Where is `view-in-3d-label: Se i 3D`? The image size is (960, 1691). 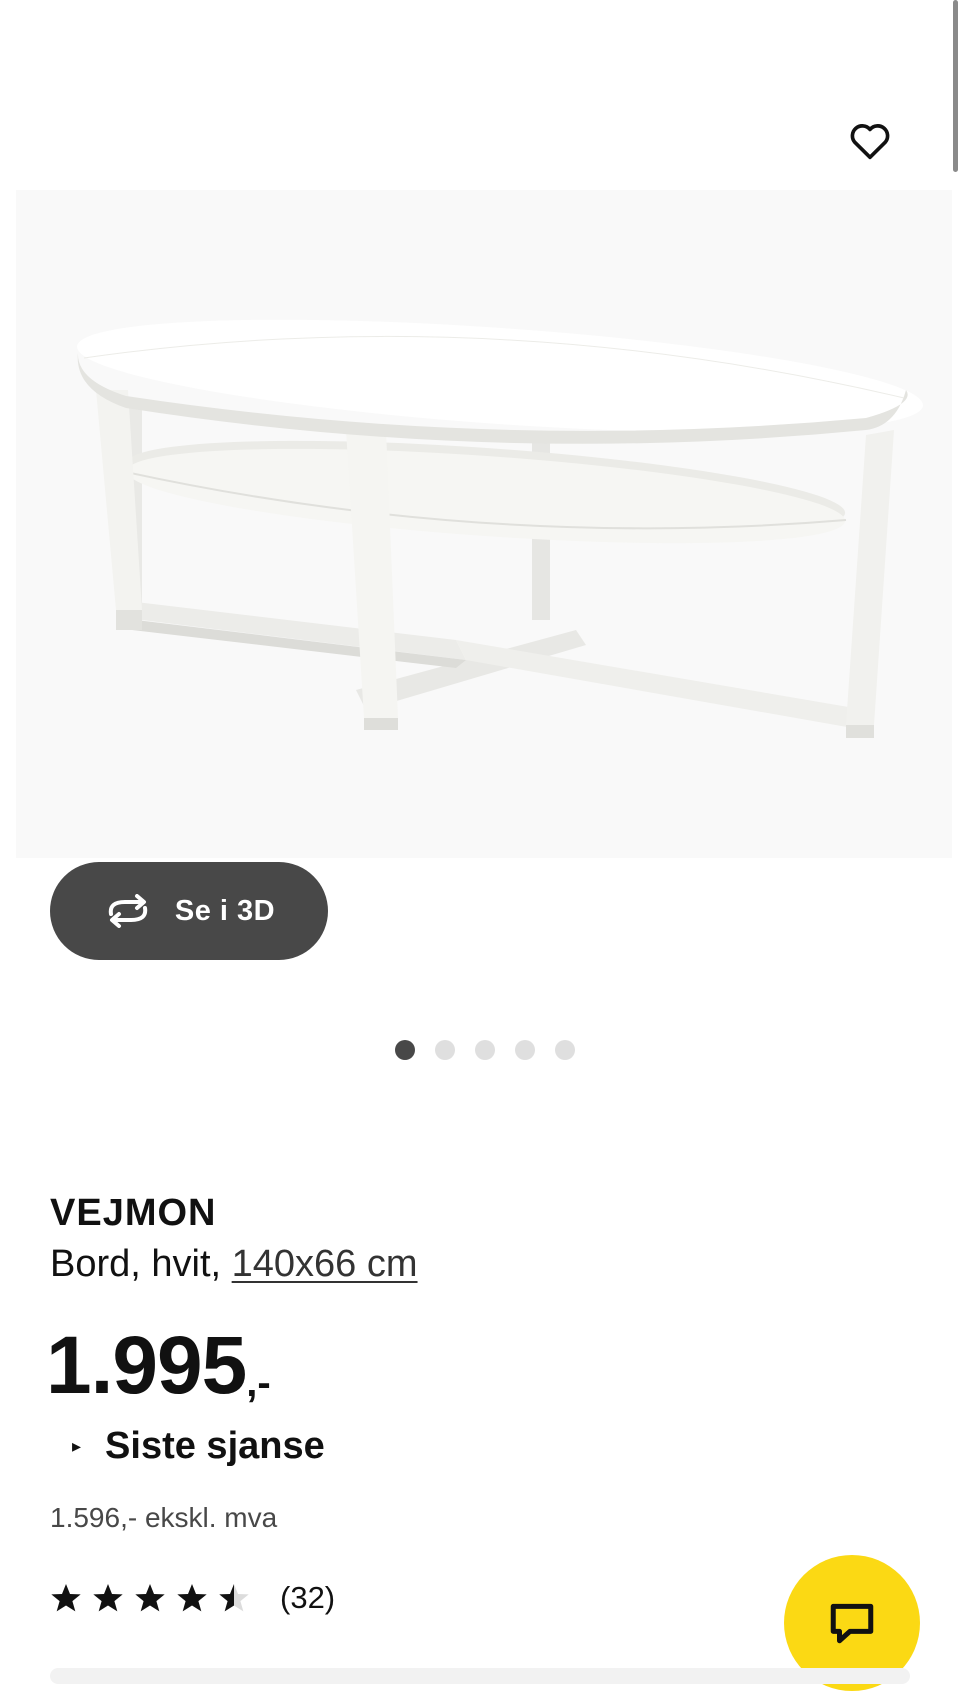 view-in-3d-label: Se i 3D is located at coordinates (225, 910).